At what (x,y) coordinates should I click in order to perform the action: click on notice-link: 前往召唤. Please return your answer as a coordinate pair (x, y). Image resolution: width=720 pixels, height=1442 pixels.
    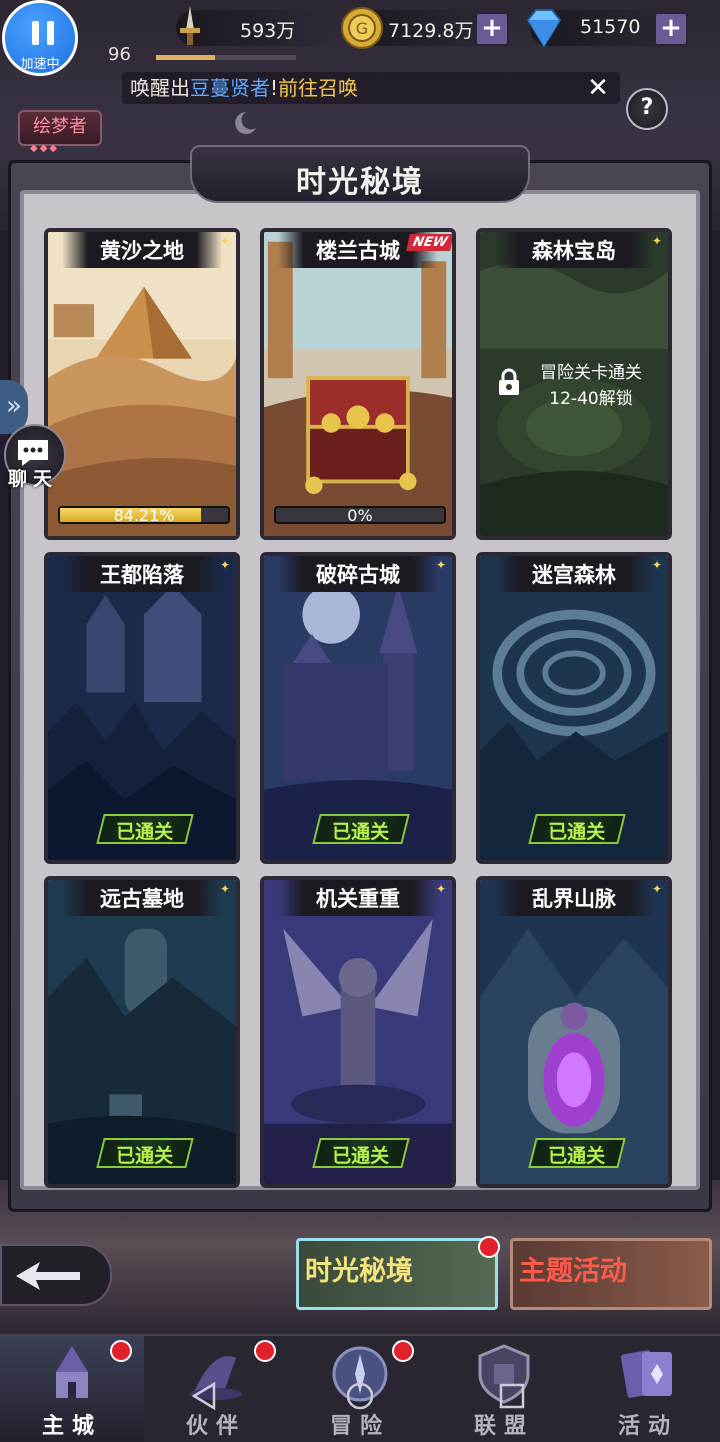
    Looking at the image, I should click on (318, 88).